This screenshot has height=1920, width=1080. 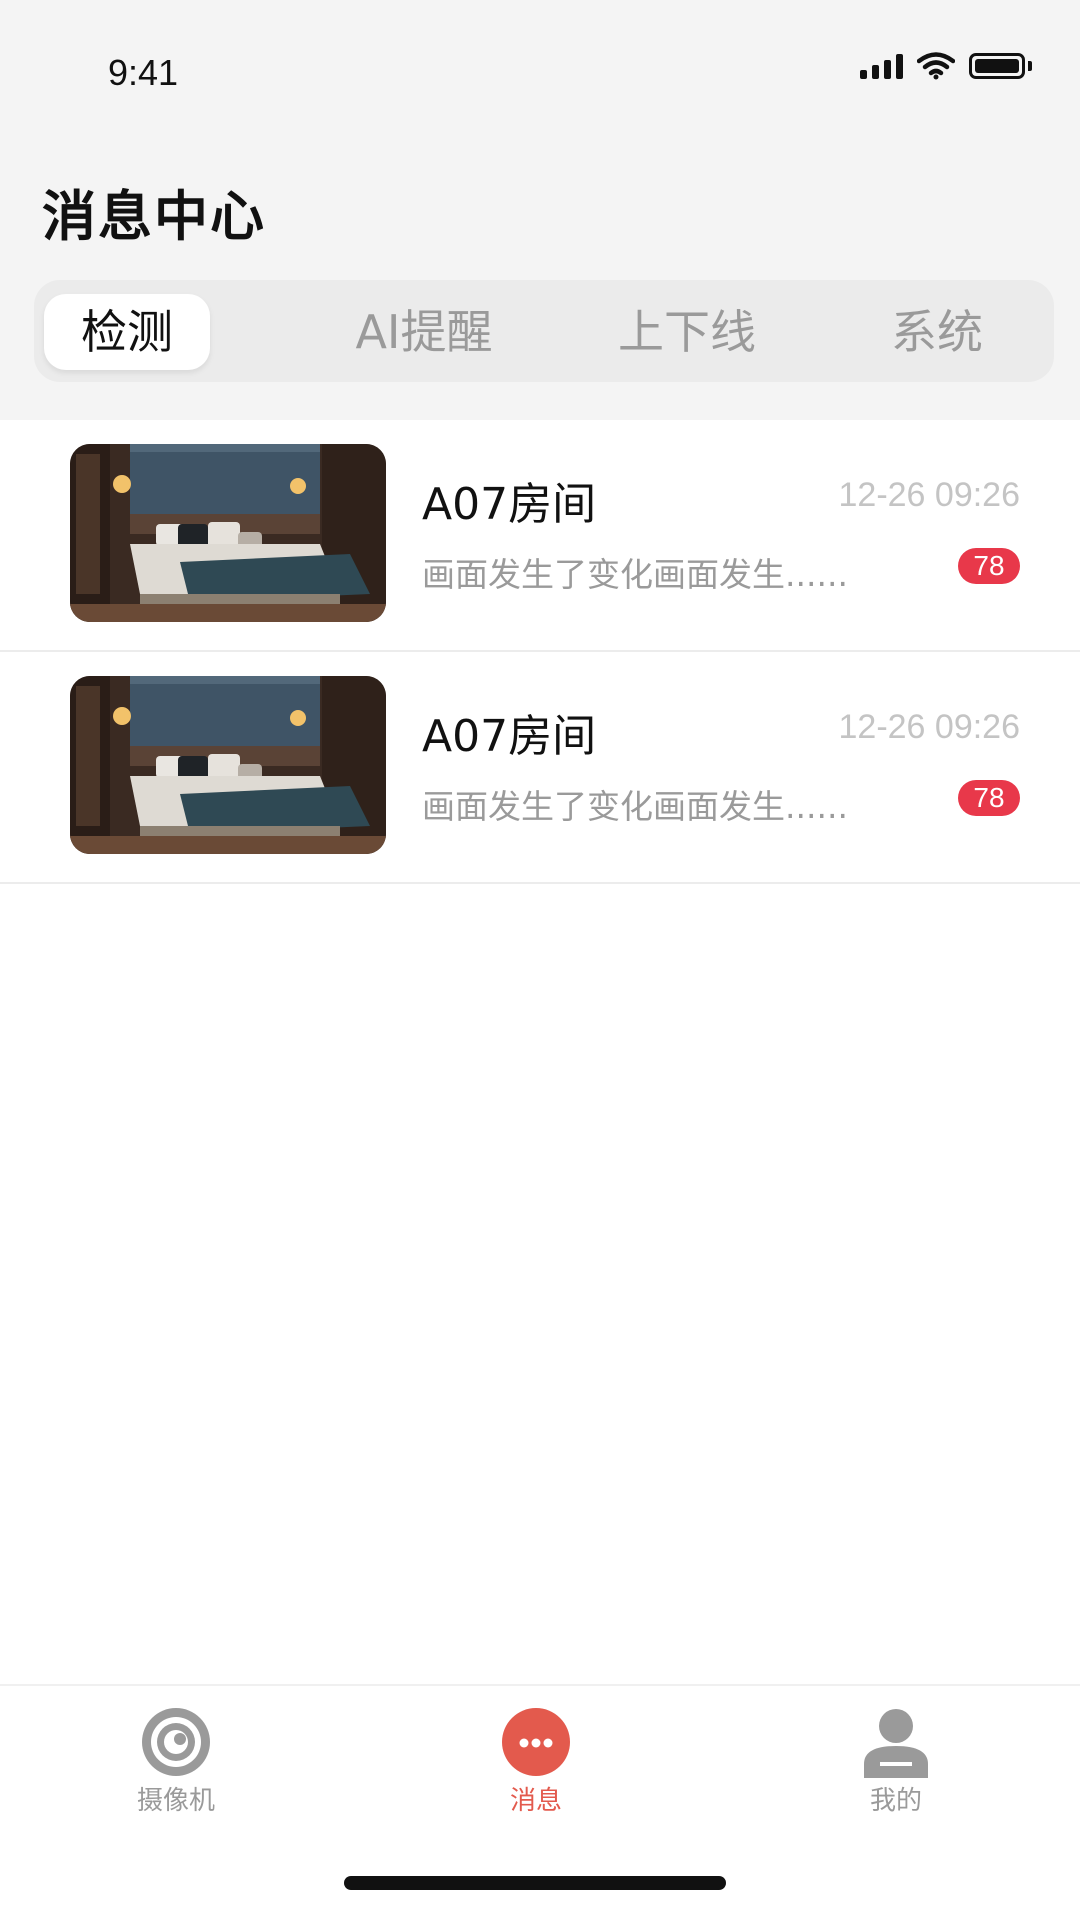 What do you see at coordinates (540, 60) in the screenshot?
I see `status-bar: 9:41` at bounding box center [540, 60].